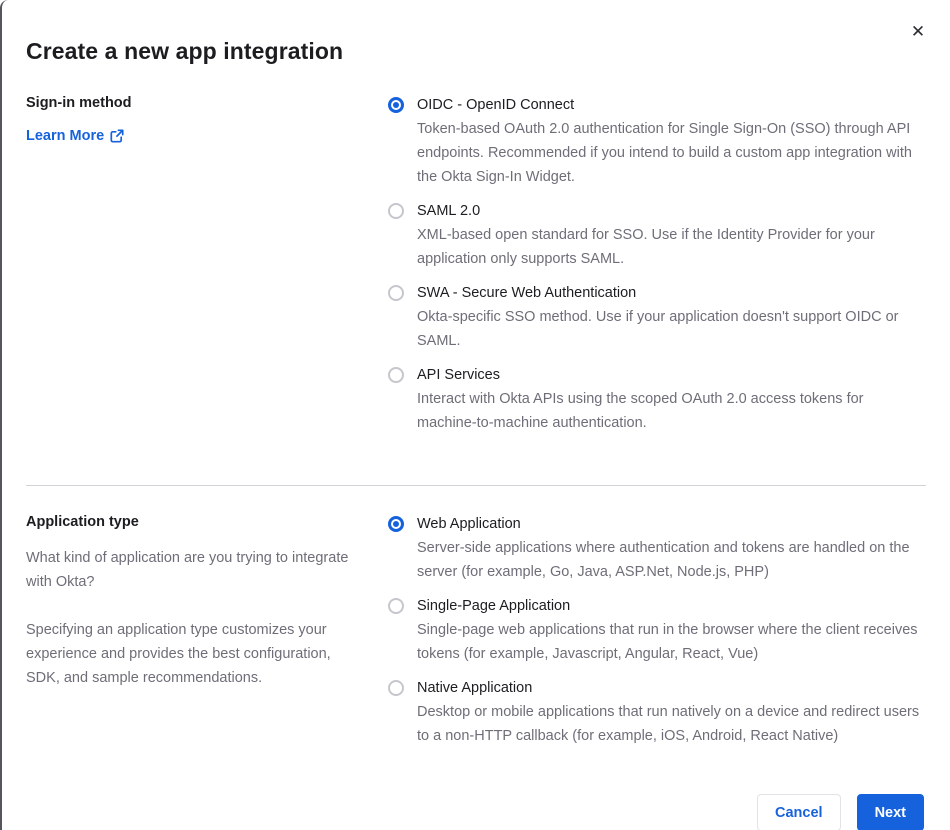 Image resolution: width=950 pixels, height=830 pixels. What do you see at coordinates (918, 32) in the screenshot?
I see `close-icon: ✕` at bounding box center [918, 32].